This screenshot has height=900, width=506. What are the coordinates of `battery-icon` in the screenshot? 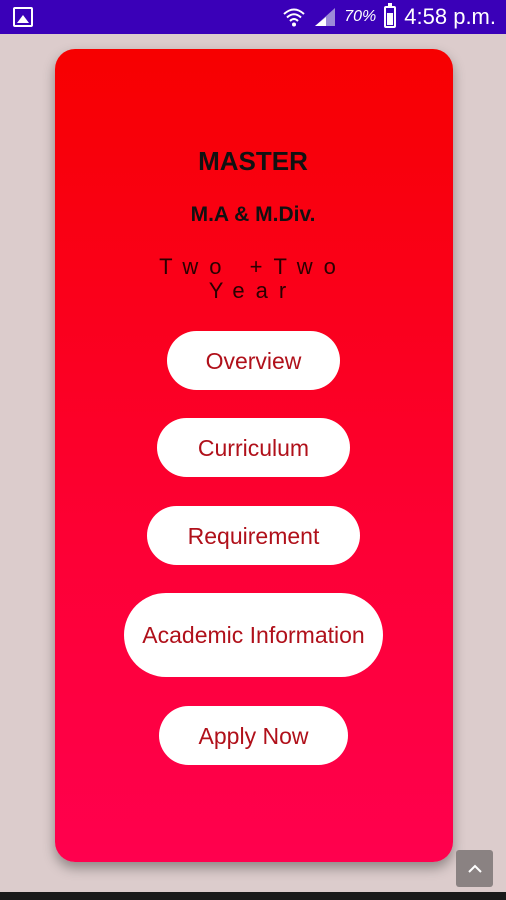 It's located at (390, 15).